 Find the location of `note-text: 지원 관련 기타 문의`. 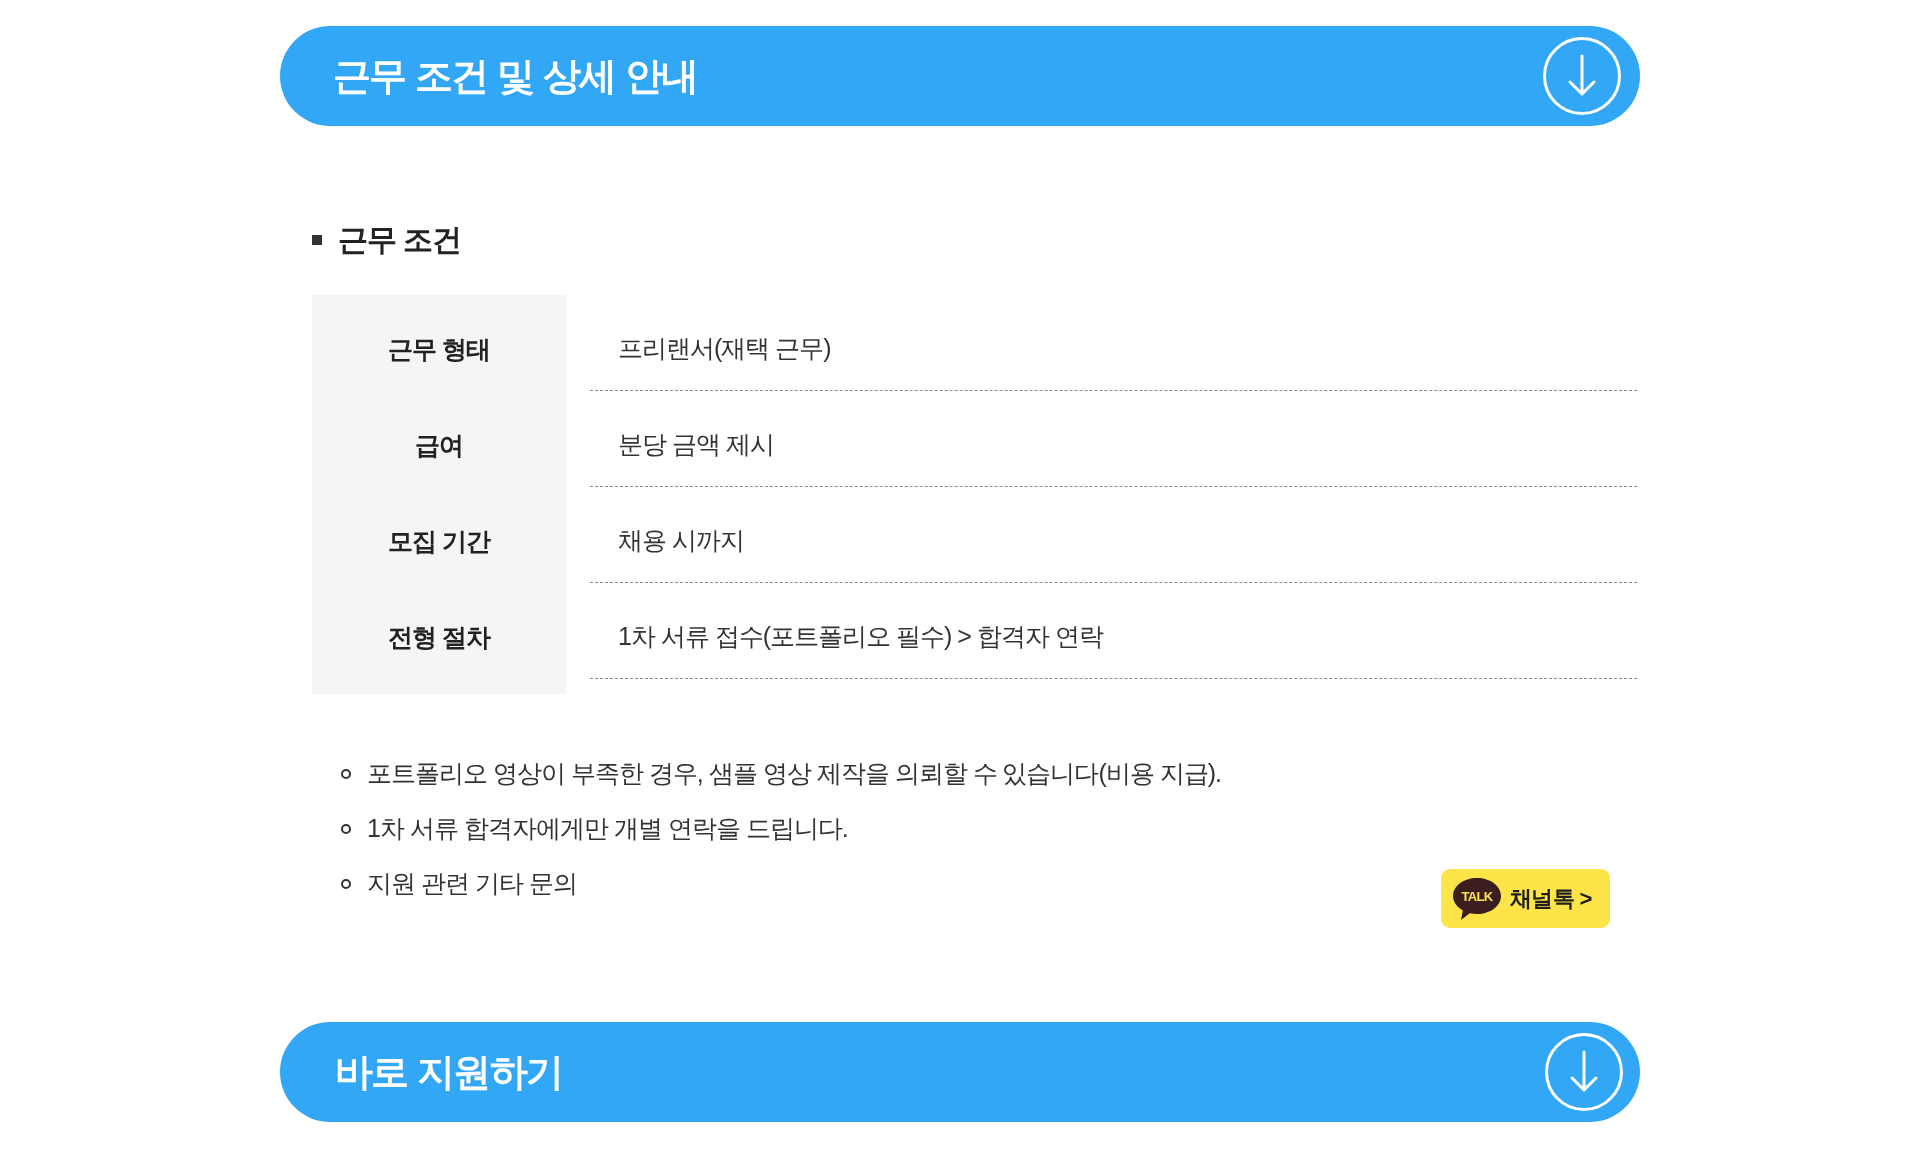

note-text: 지원 관련 기타 문의 is located at coordinates (472, 883).